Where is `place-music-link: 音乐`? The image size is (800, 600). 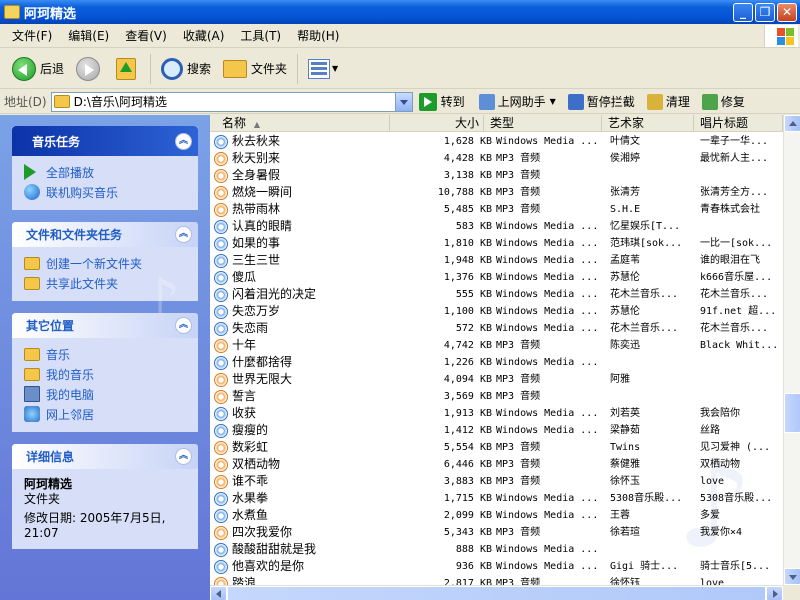 place-music-link: 音乐 is located at coordinates (106, 354).